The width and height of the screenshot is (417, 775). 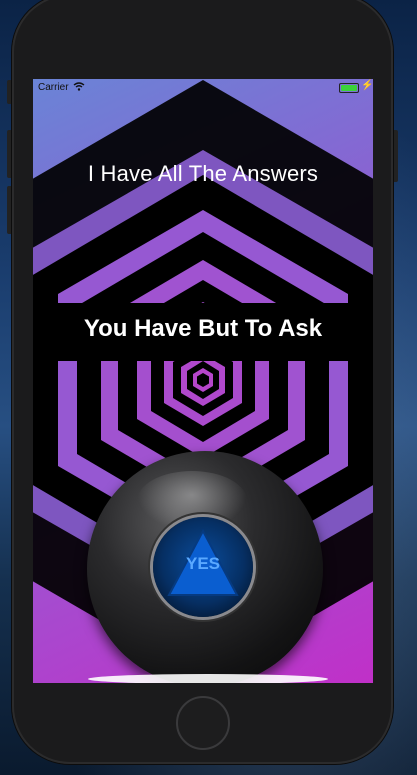 I want to click on subtitle: You Have But To Ask, so click(x=203, y=328).